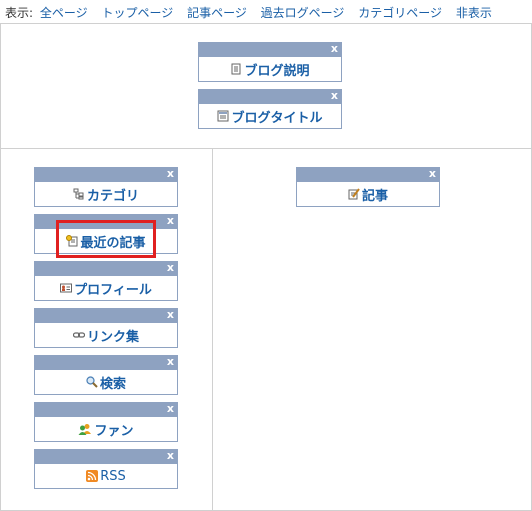 Image resolution: width=532 pixels, height=511 pixels. Describe the element at coordinates (106, 422) in the screenshot. I see `widget-fan: x ファン` at that location.